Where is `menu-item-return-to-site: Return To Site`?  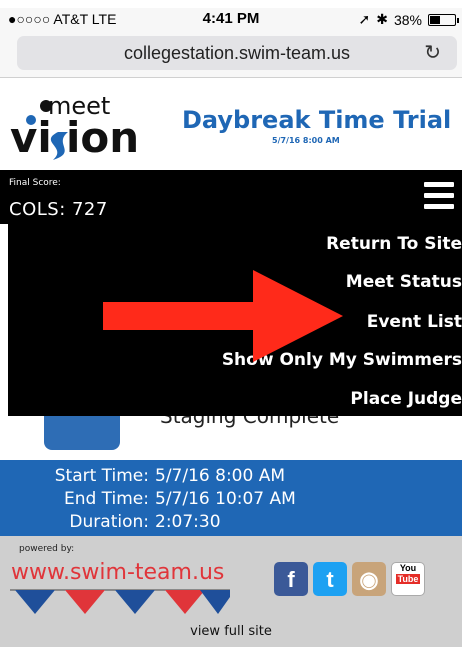 menu-item-return-to-site: Return To Site is located at coordinates (394, 244).